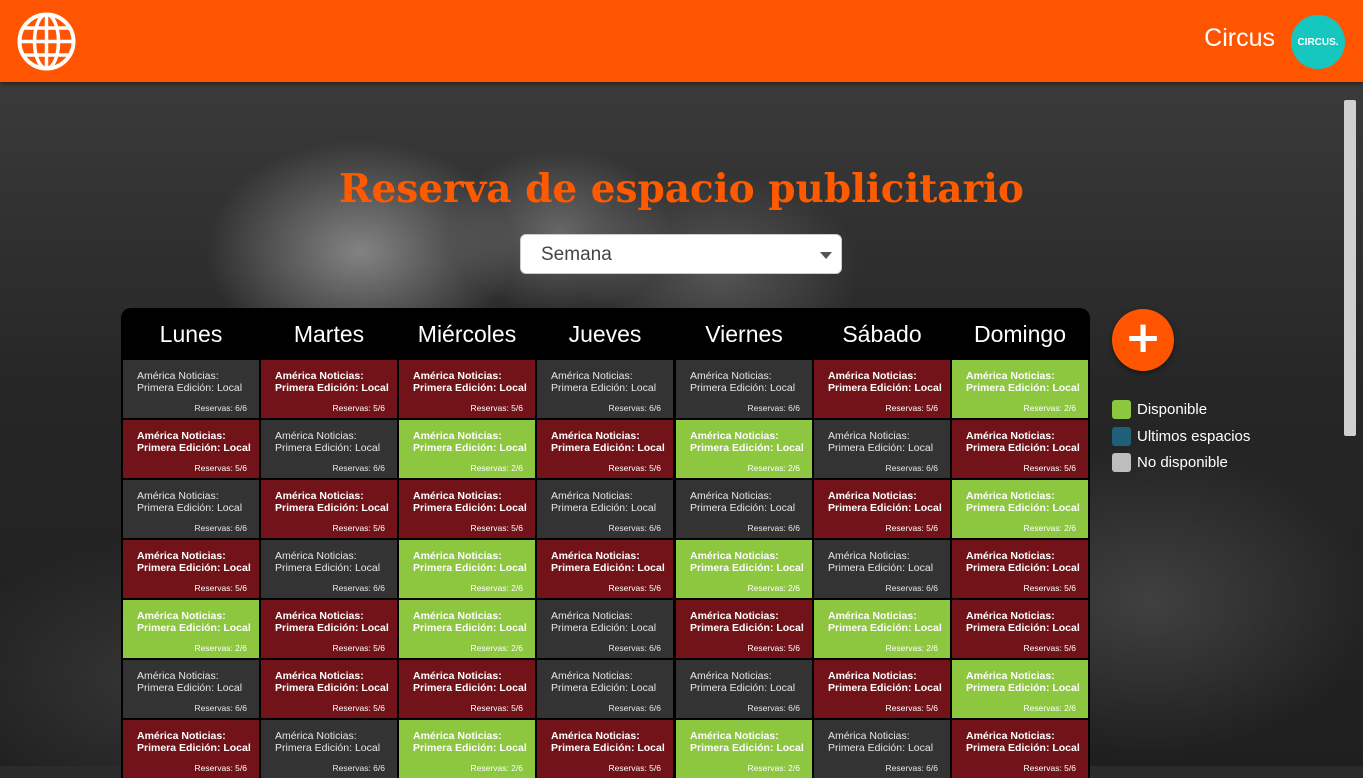 The height and width of the screenshot is (778, 1363). Describe the element at coordinates (1350, 268) in the screenshot. I see `scrollbar` at that location.